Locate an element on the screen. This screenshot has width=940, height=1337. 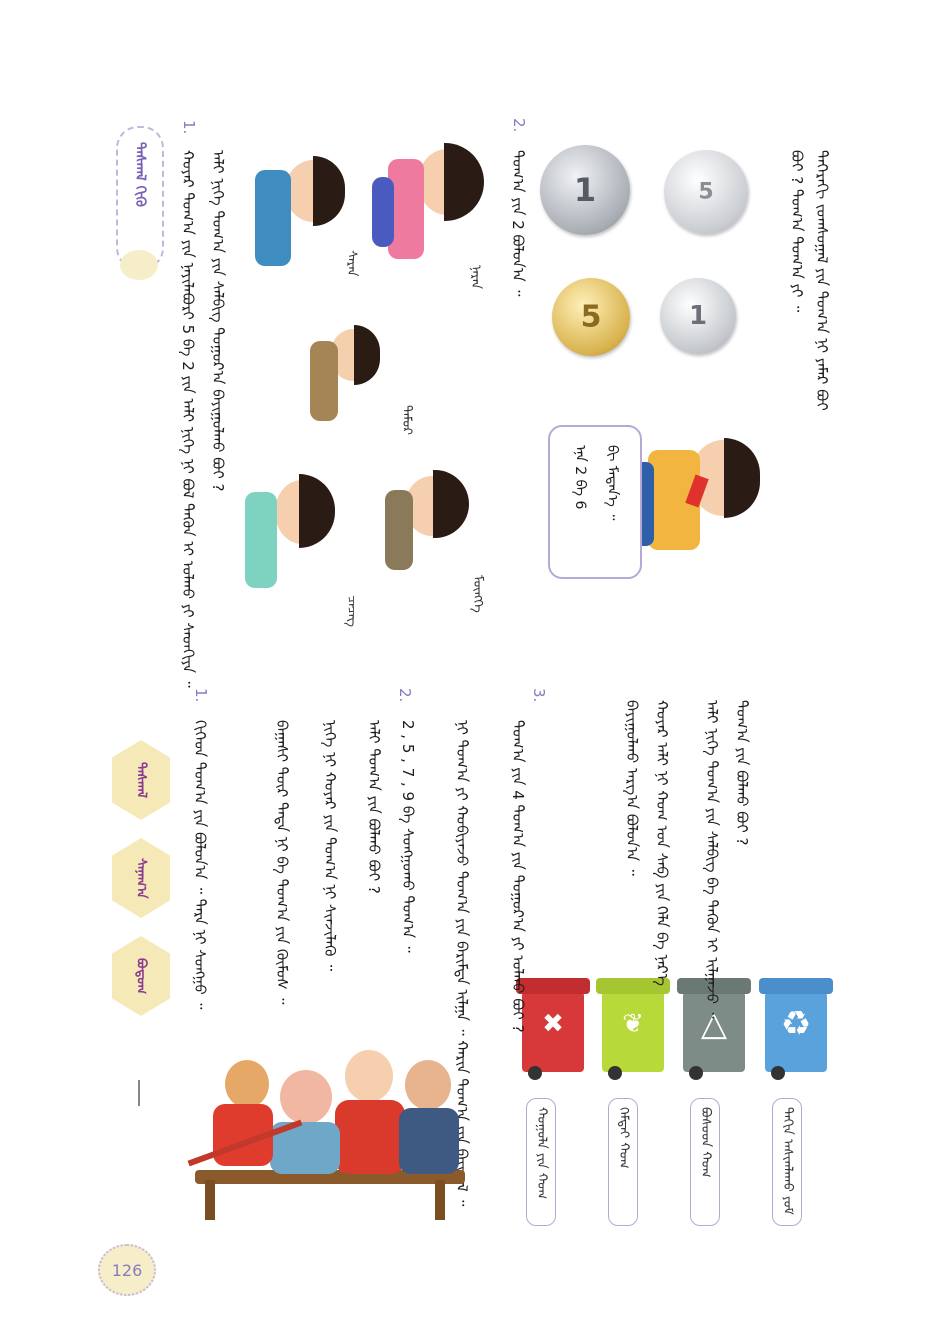
problem-1-number: 1. is located at coordinates (189, 127).